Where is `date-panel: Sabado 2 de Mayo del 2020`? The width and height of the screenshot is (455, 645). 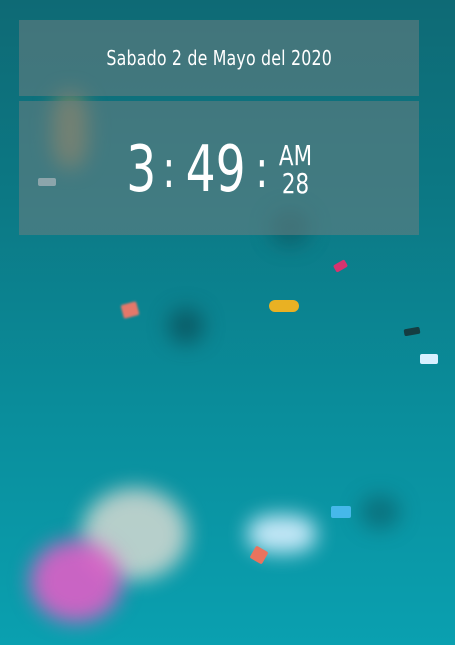 date-panel: Sabado 2 de Mayo del 2020 is located at coordinates (219, 58).